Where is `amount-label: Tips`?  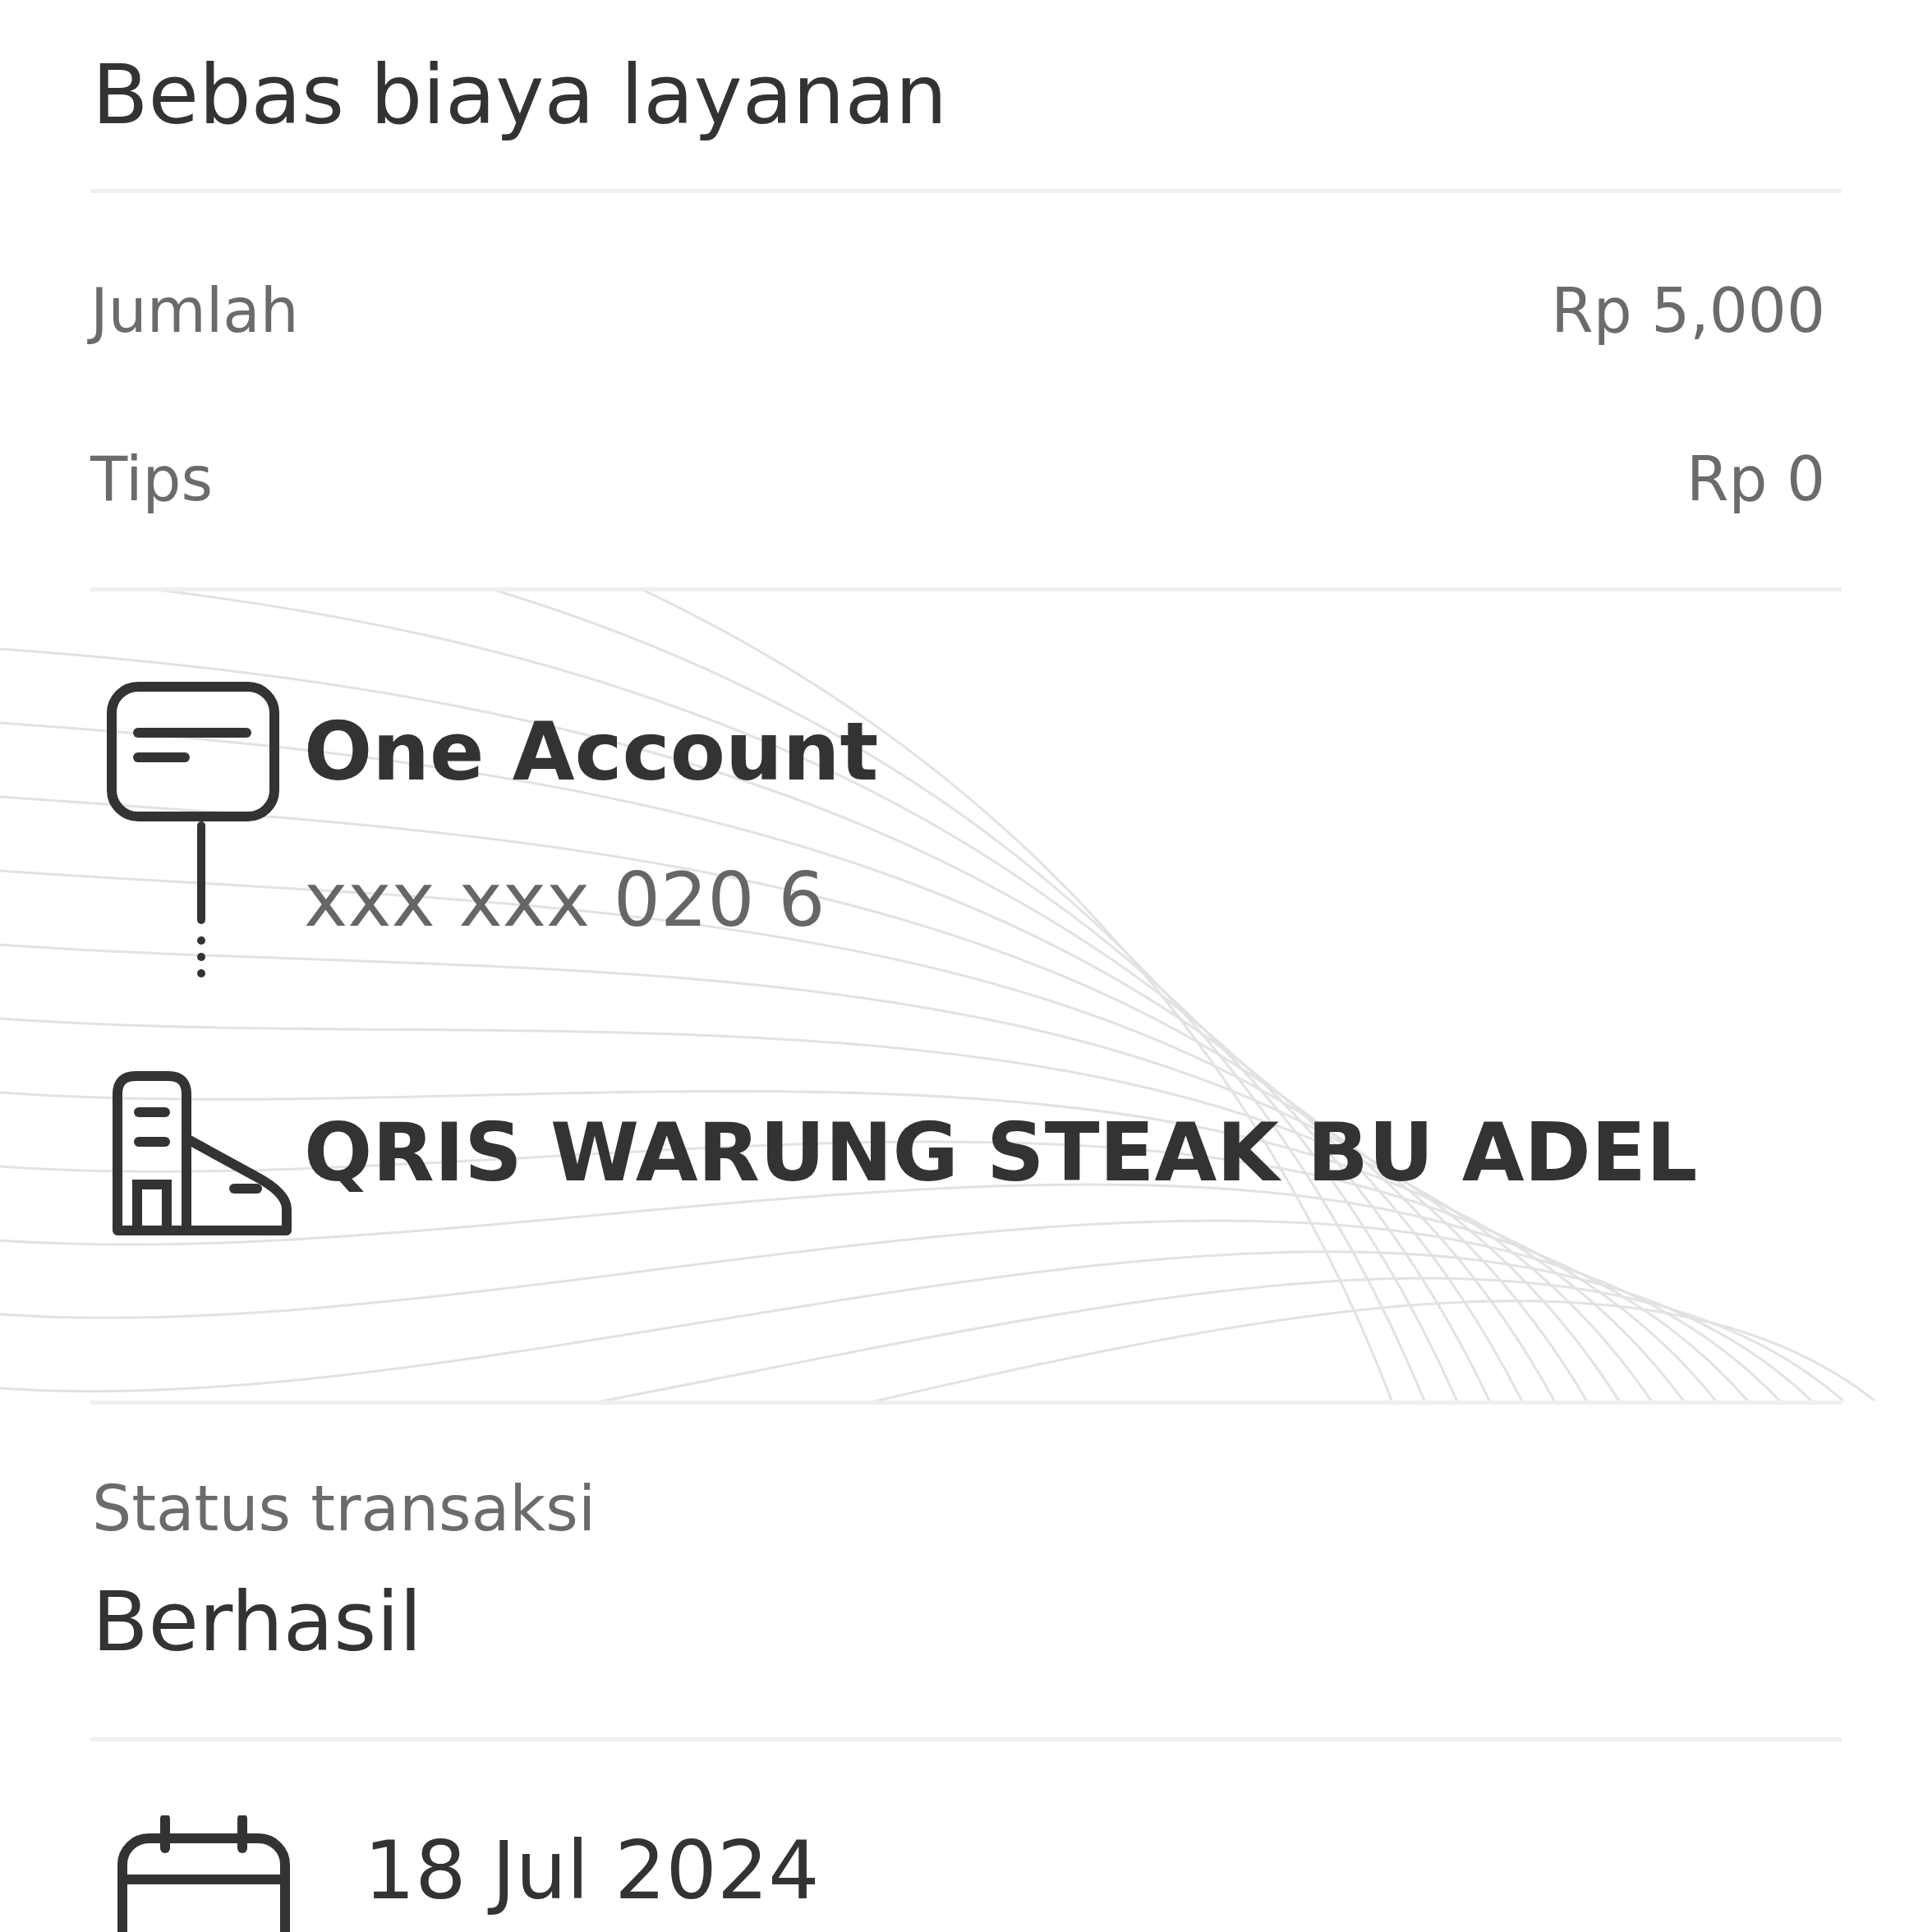
amount-label: Tips is located at coordinates (151, 479).